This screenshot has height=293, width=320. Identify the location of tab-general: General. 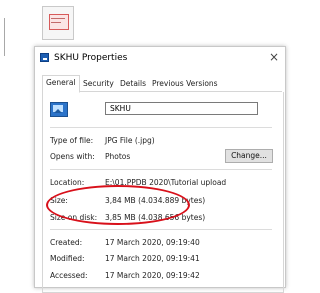
(61, 84).